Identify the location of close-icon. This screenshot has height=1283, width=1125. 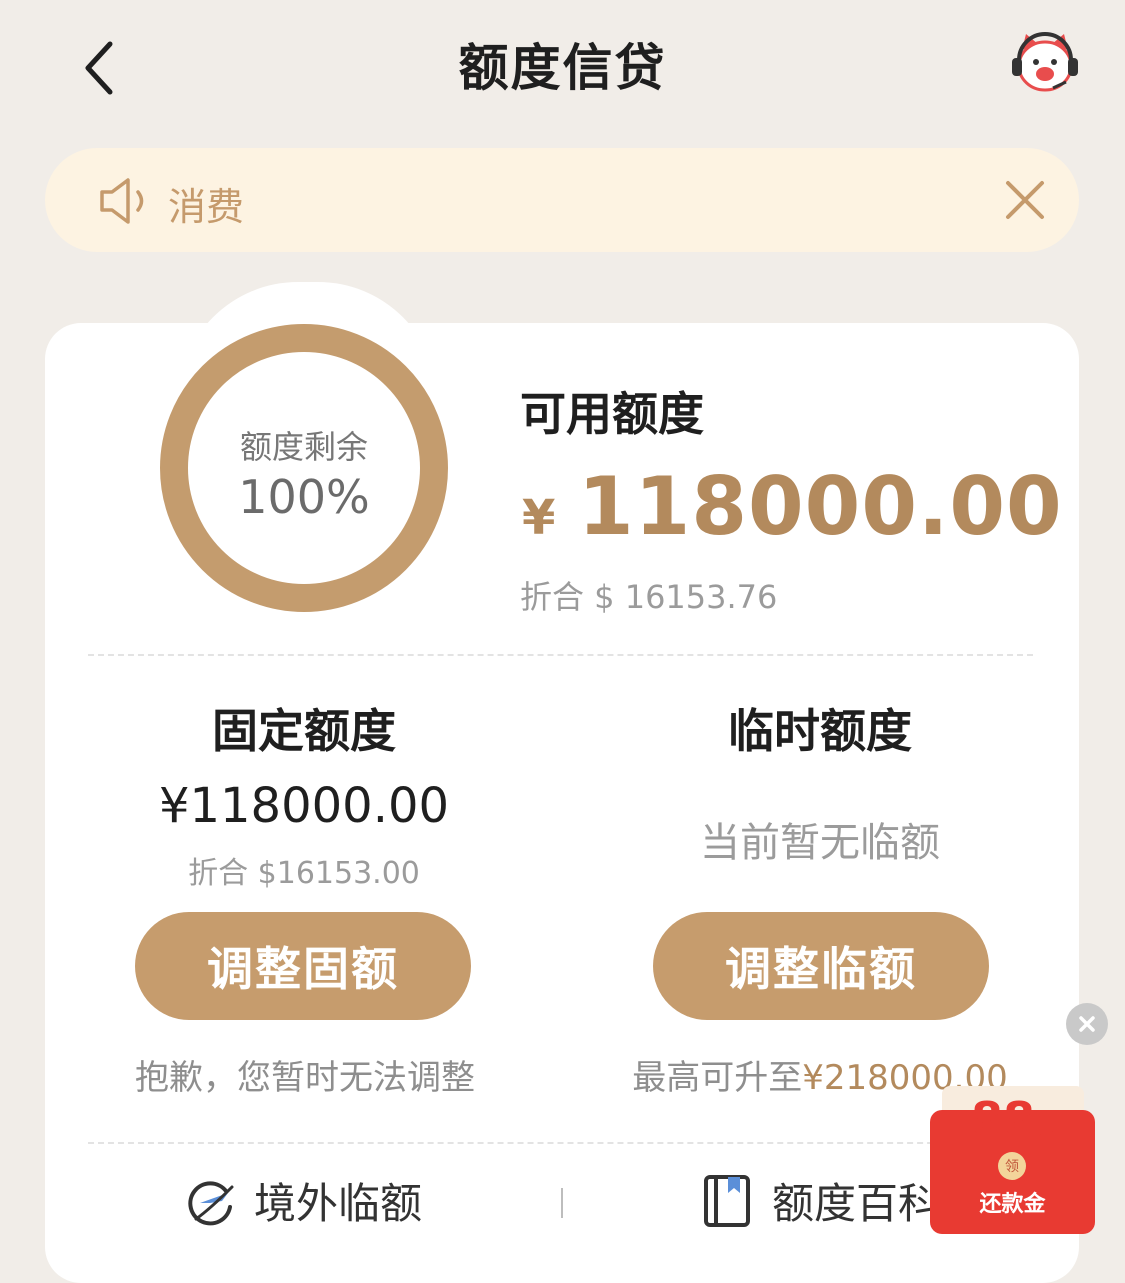
(1025, 200).